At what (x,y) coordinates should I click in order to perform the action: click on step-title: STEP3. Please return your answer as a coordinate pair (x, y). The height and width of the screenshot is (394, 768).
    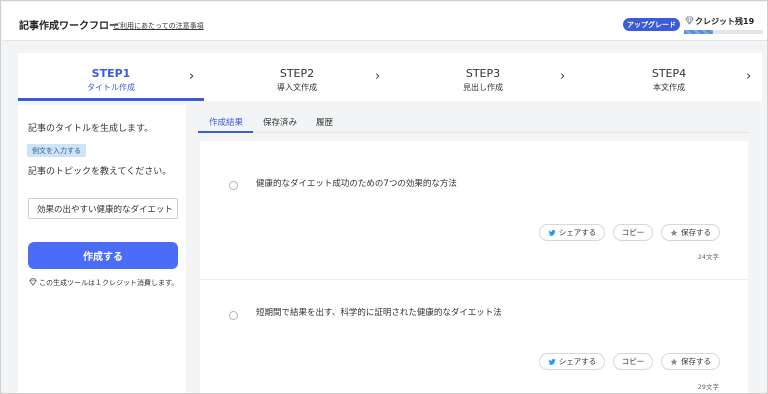
    Looking at the image, I should click on (483, 73).